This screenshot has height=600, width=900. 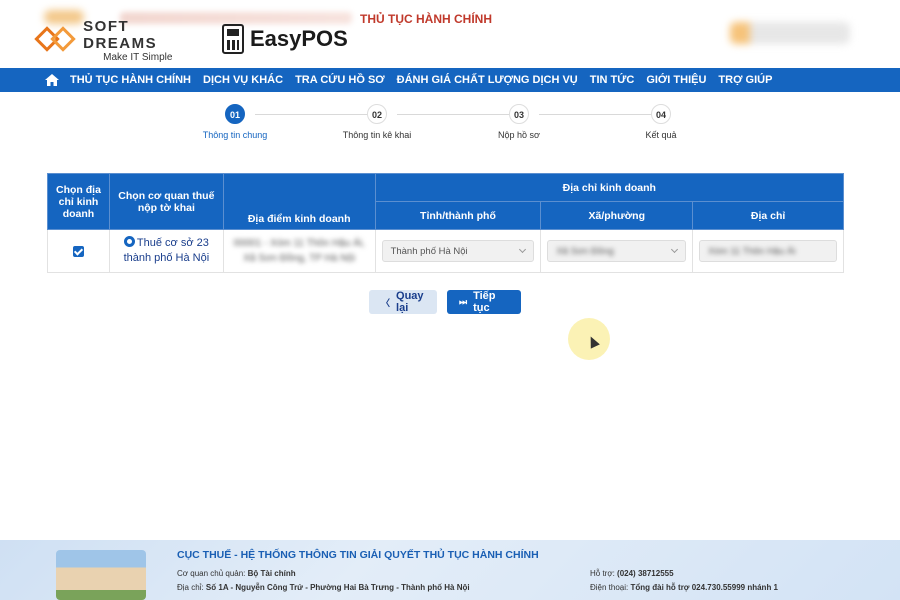 What do you see at coordinates (661, 135) in the screenshot?
I see `step-label: Kết quả` at bounding box center [661, 135].